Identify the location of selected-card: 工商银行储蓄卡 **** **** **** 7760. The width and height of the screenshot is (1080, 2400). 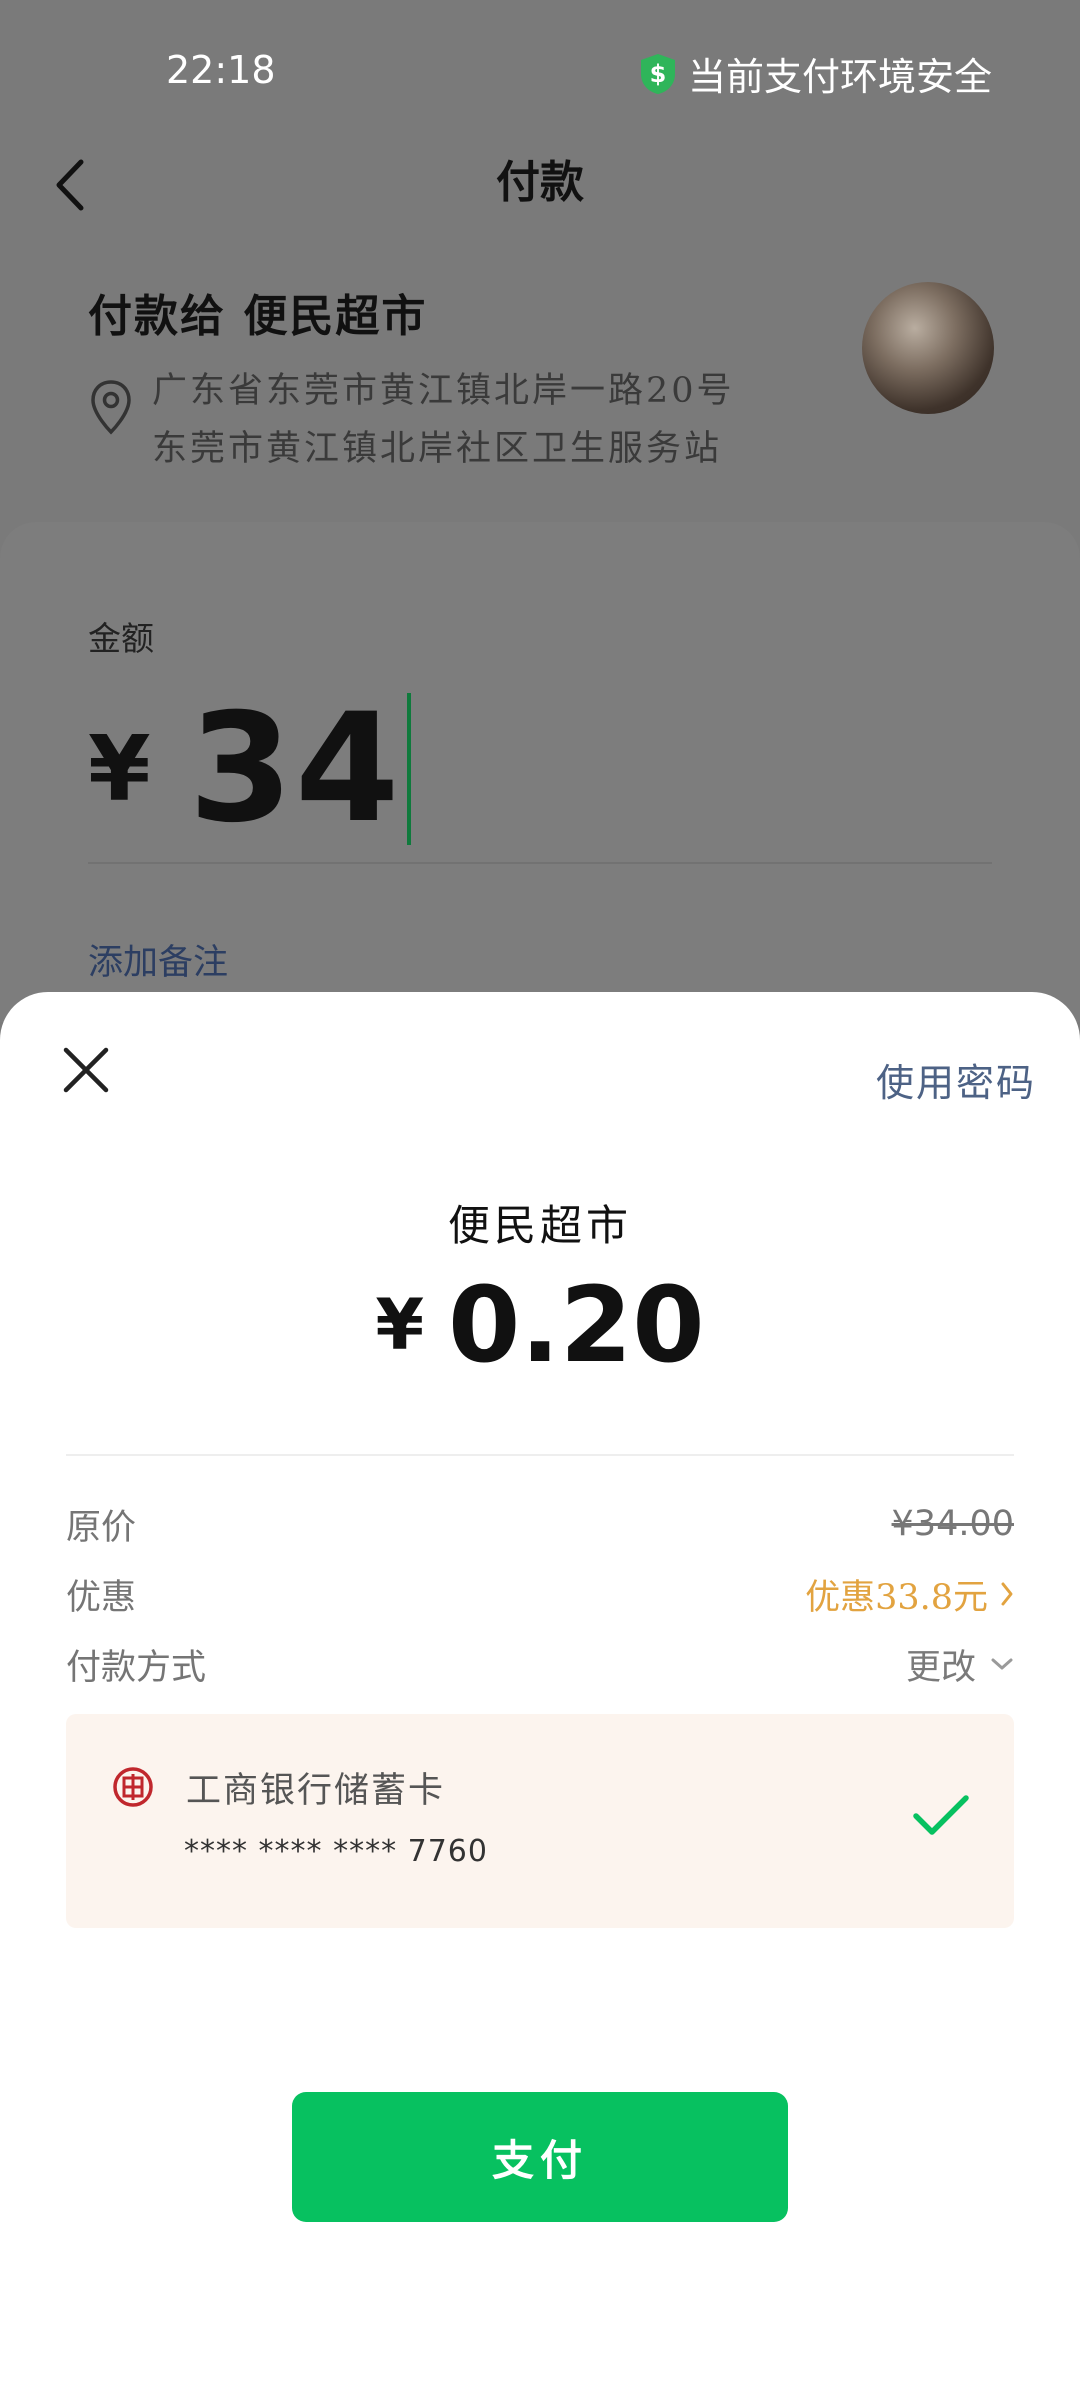
(540, 1821).